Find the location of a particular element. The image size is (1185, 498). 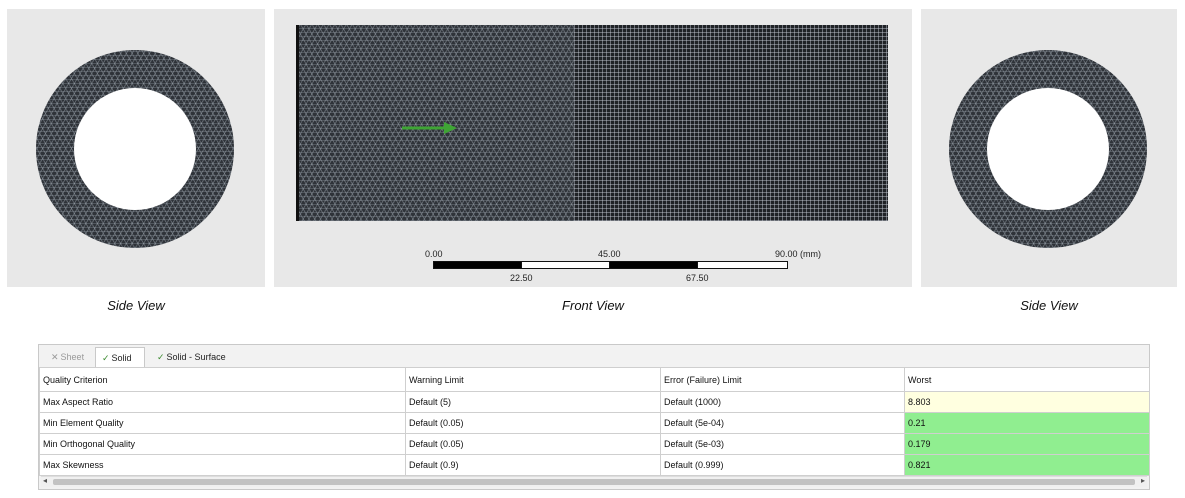

annulus-hole-left is located at coordinates (135, 149).